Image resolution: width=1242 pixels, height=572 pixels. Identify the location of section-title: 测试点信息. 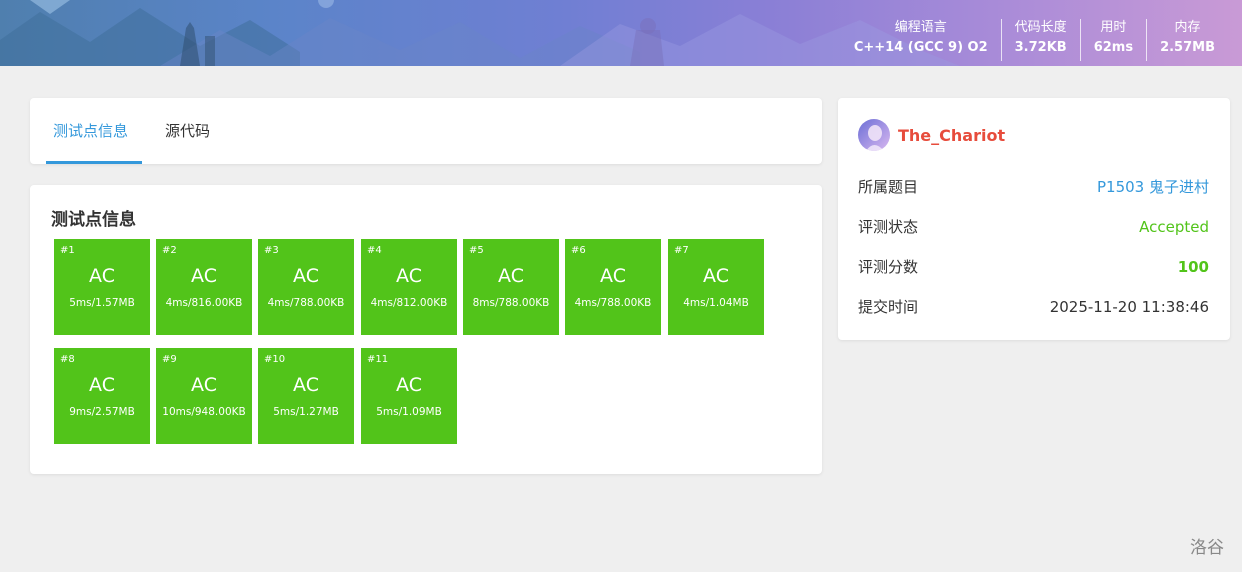
(93, 220).